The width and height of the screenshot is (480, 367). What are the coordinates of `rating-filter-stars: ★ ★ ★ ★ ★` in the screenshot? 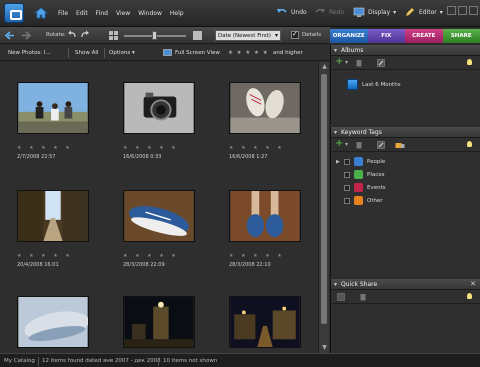 It's located at (248, 53).